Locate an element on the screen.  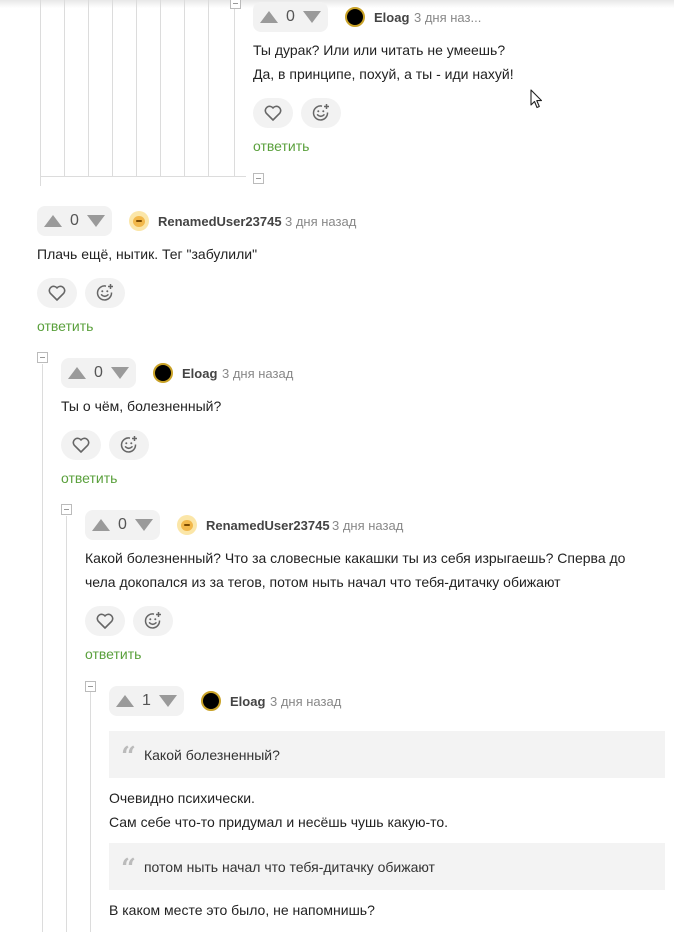
quote-text: Какой болезненный? is located at coordinates (211, 754).